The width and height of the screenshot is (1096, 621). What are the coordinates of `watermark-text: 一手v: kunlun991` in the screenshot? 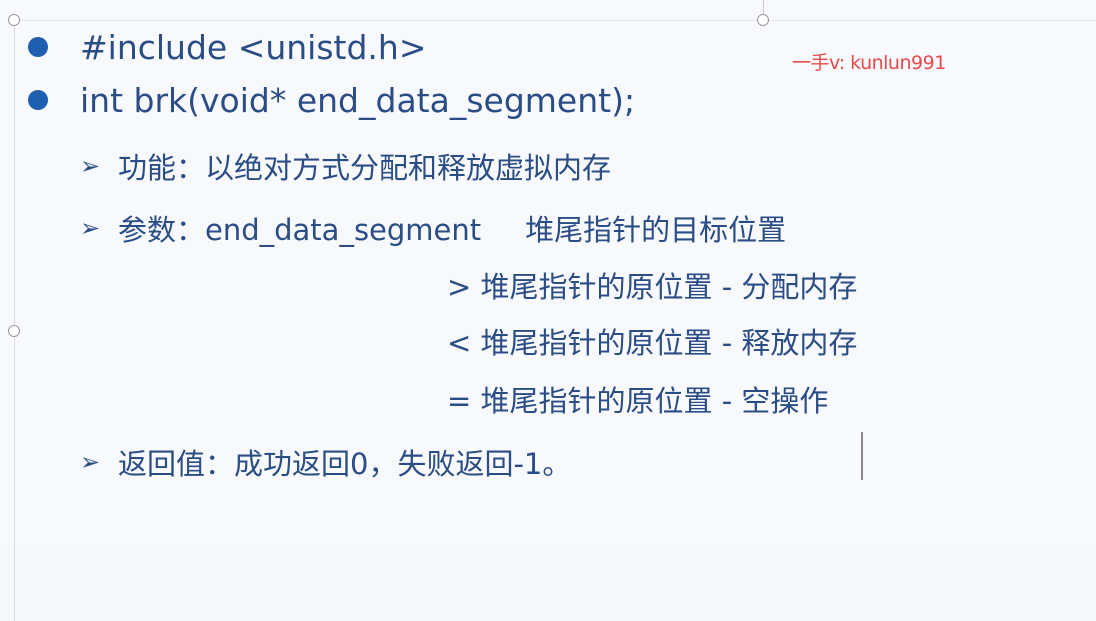 It's located at (869, 63).